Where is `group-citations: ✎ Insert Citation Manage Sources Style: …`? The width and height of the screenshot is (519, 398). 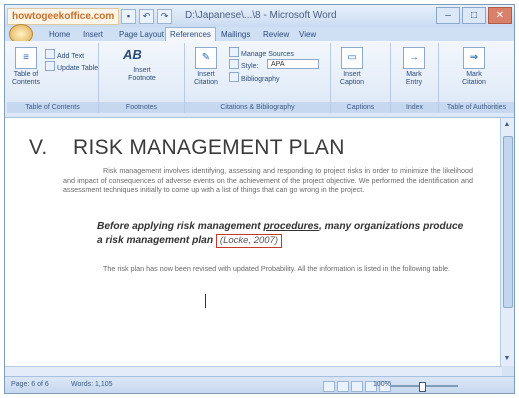 group-citations: ✎ Insert Citation Manage Sources Style: … is located at coordinates (258, 78).